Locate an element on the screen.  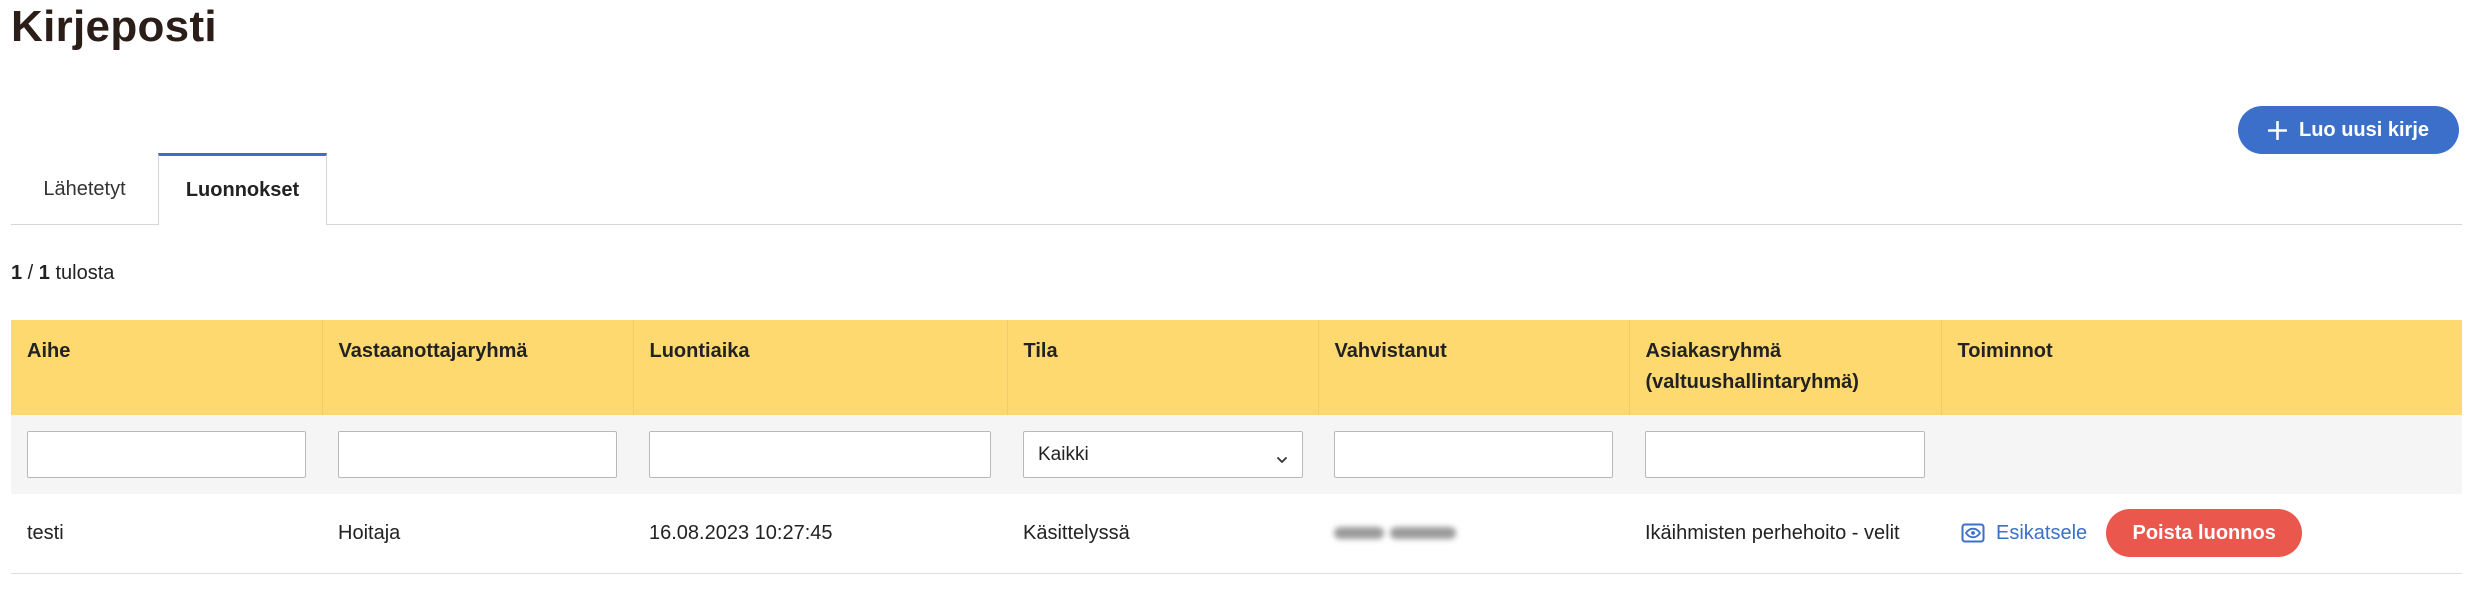
tab-label: Luonnokset is located at coordinates (242, 190).